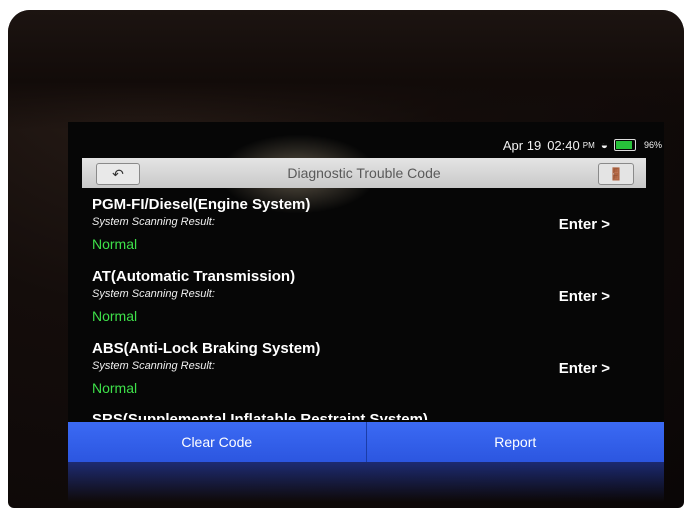 This screenshot has width=684, height=514. What do you see at coordinates (522, 145) in the screenshot?
I see `status-date: Apr 19` at bounding box center [522, 145].